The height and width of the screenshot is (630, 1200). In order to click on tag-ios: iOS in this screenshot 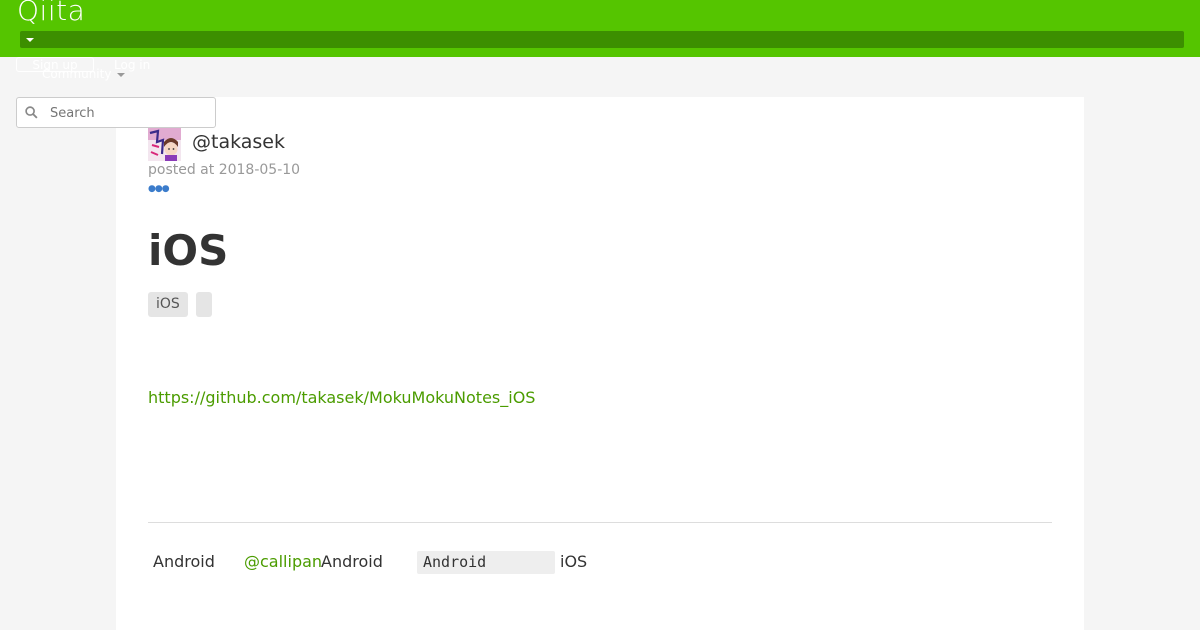, I will do `click(168, 304)`.